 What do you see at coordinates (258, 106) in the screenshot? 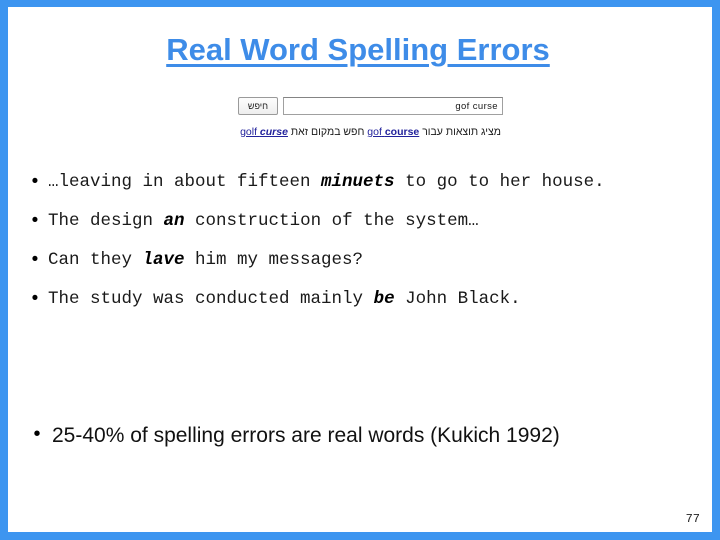
I see `search-button: חיפש` at bounding box center [258, 106].